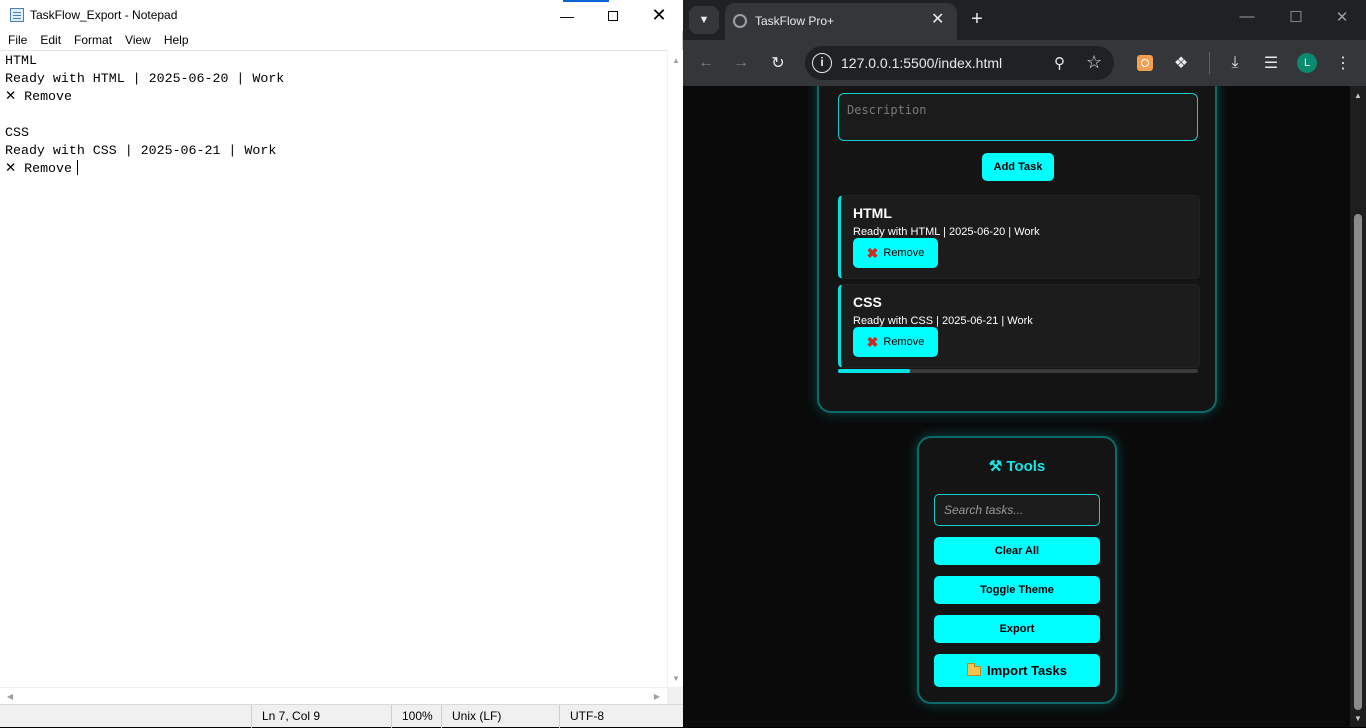 The width and height of the screenshot is (1366, 728). What do you see at coordinates (1026, 466) in the screenshot?
I see `tools-heading-text: Tools` at bounding box center [1026, 466].